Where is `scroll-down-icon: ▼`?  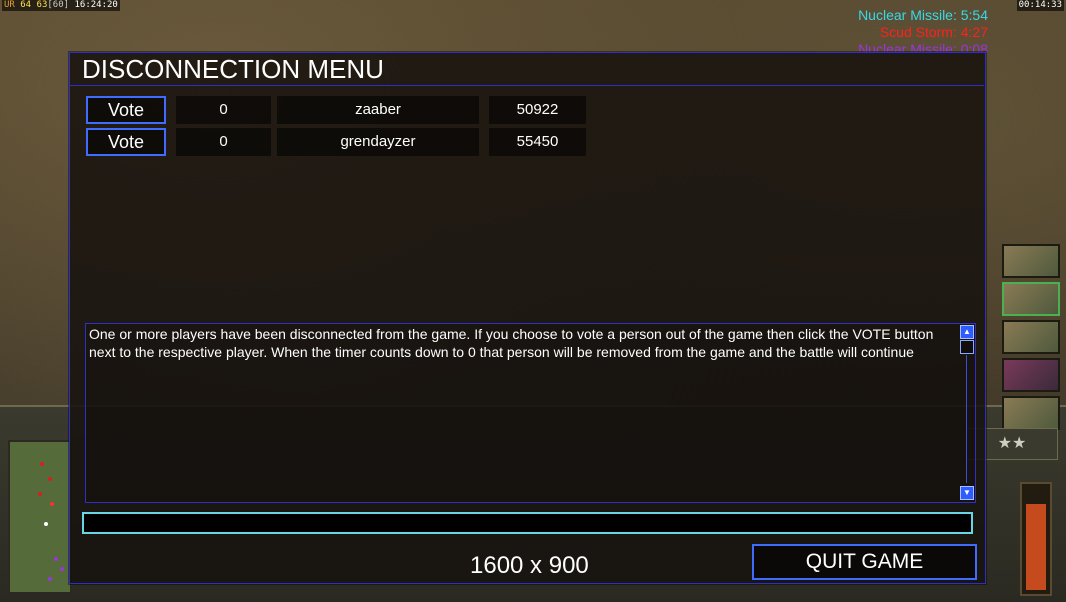
scroll-down-icon: ▼ is located at coordinates (967, 493).